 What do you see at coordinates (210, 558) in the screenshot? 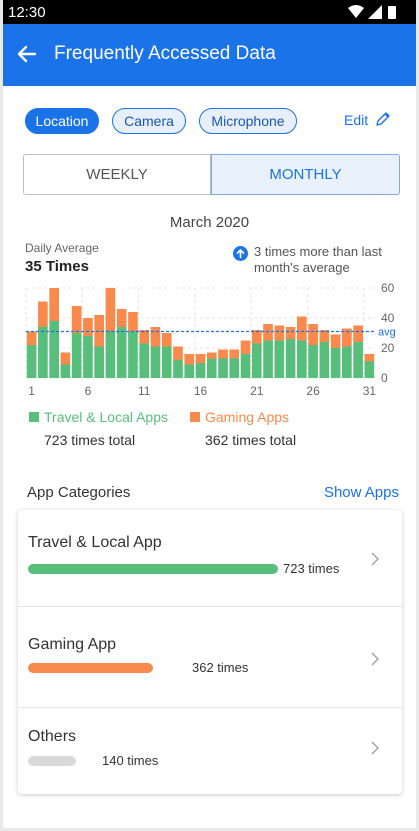
I see `category-row-travel: Travel & Local App 723 times` at bounding box center [210, 558].